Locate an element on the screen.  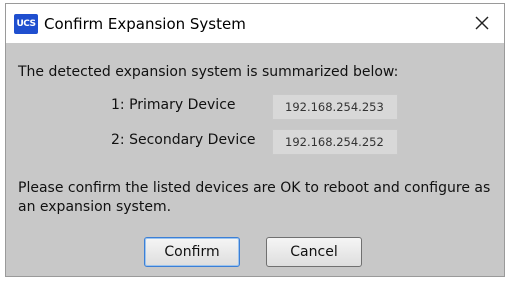
close-icon is located at coordinates (482, 23).